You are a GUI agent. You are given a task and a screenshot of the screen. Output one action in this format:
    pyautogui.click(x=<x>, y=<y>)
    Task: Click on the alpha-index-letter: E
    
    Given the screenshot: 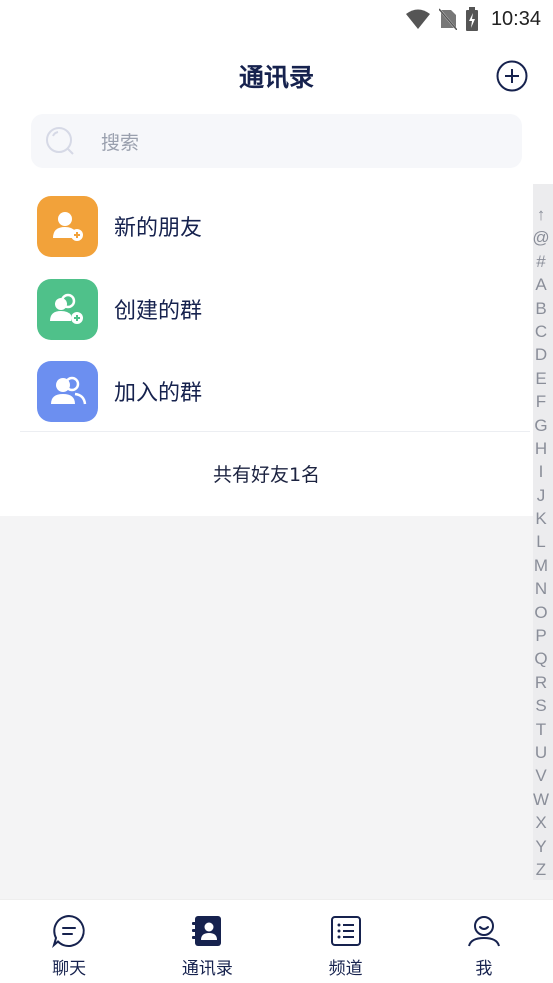 What is the action you would take?
    pyautogui.click(x=540, y=378)
    